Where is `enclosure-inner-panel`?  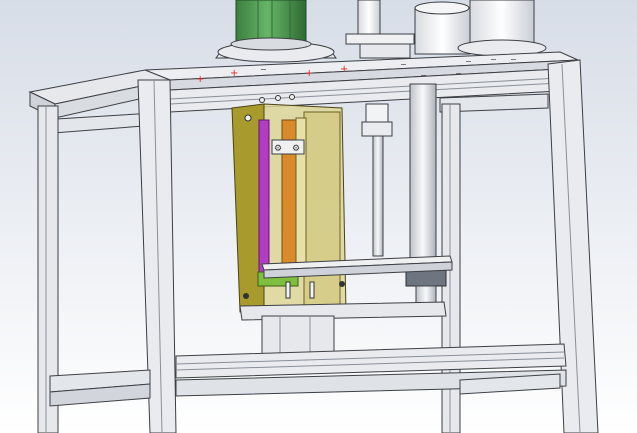 enclosure-inner-panel is located at coordinates (322, 210).